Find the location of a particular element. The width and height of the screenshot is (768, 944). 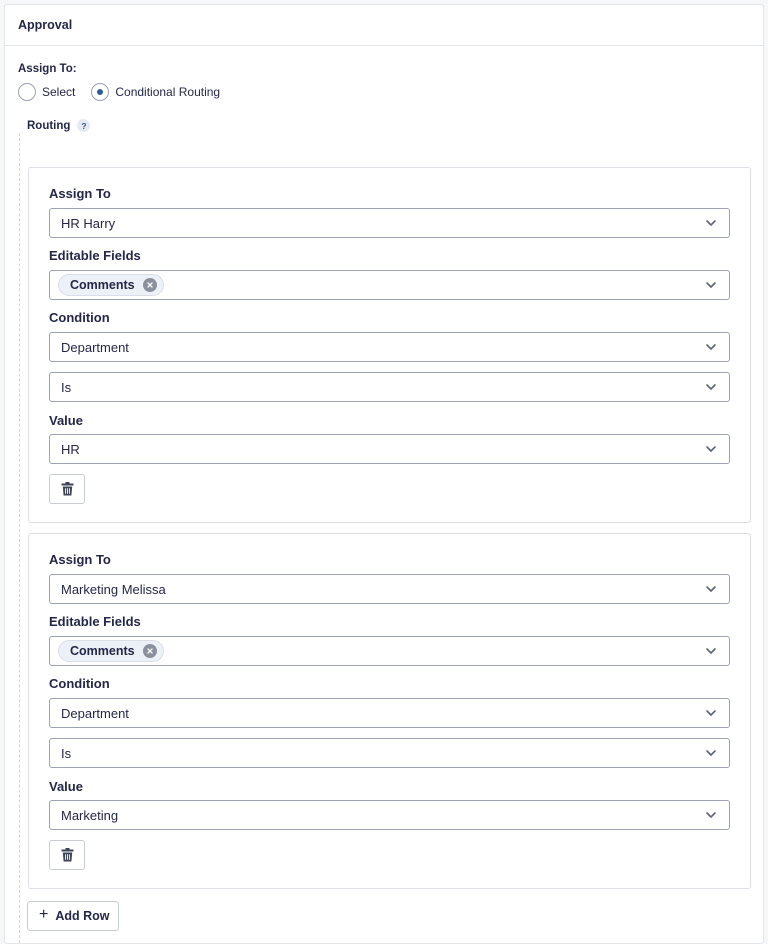

add-row-label: Add Row is located at coordinates (82, 916).